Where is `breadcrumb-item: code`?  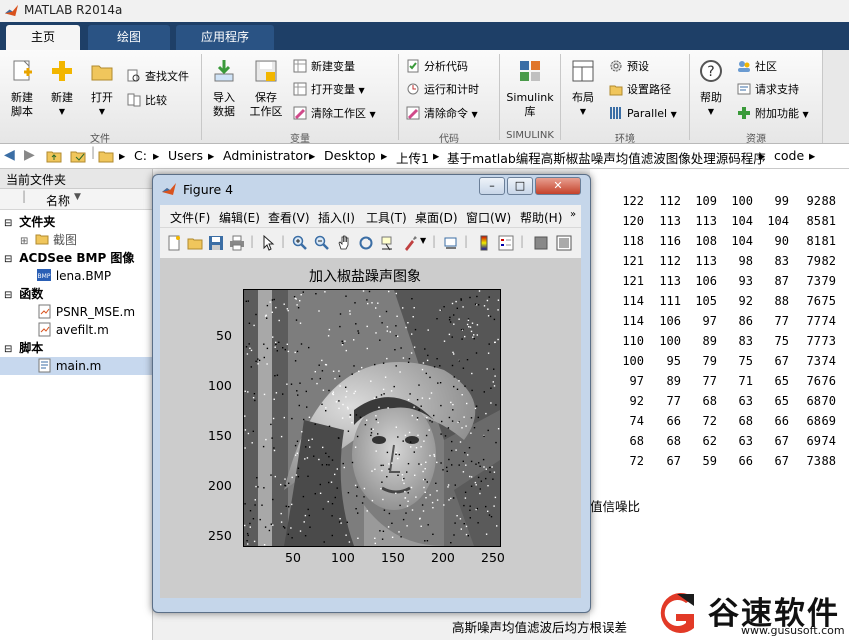
breadcrumb-item: code is located at coordinates (789, 155).